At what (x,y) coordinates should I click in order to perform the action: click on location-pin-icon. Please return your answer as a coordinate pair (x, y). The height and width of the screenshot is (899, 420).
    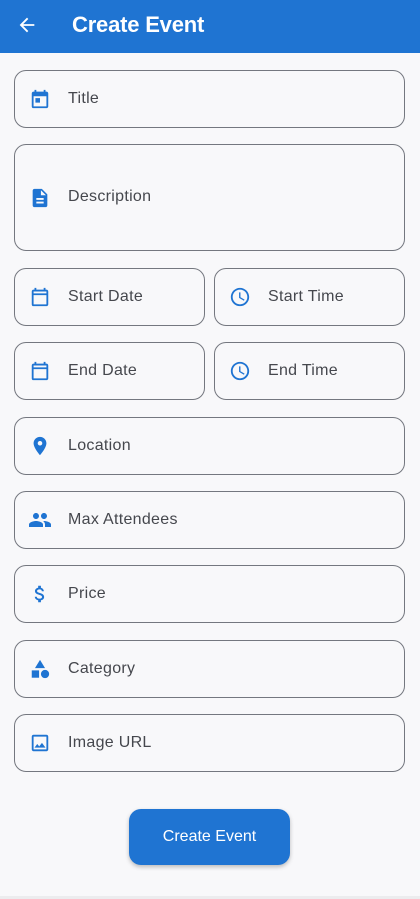
    Looking at the image, I should click on (40, 446).